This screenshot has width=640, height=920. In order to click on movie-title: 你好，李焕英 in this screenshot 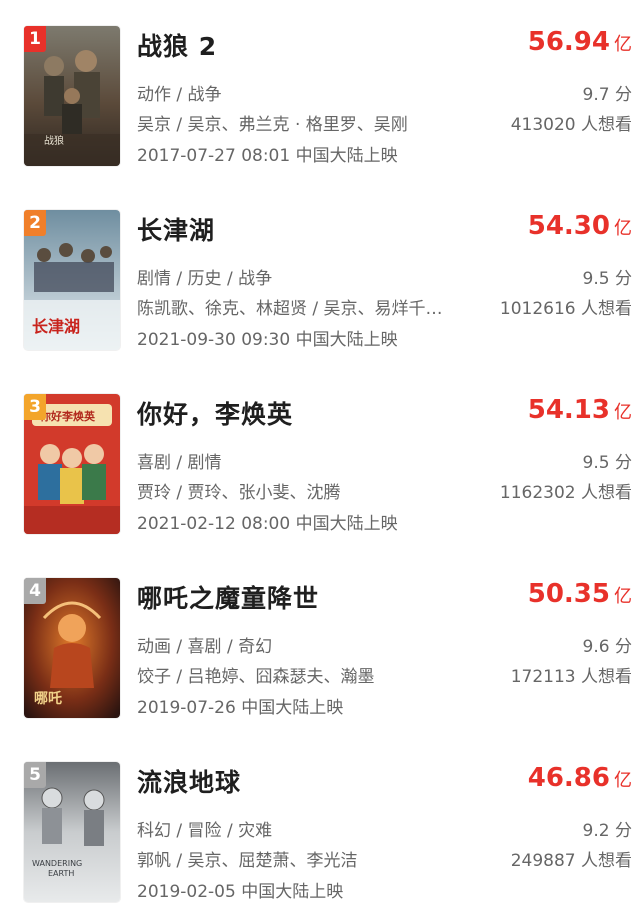, I will do `click(215, 413)`.